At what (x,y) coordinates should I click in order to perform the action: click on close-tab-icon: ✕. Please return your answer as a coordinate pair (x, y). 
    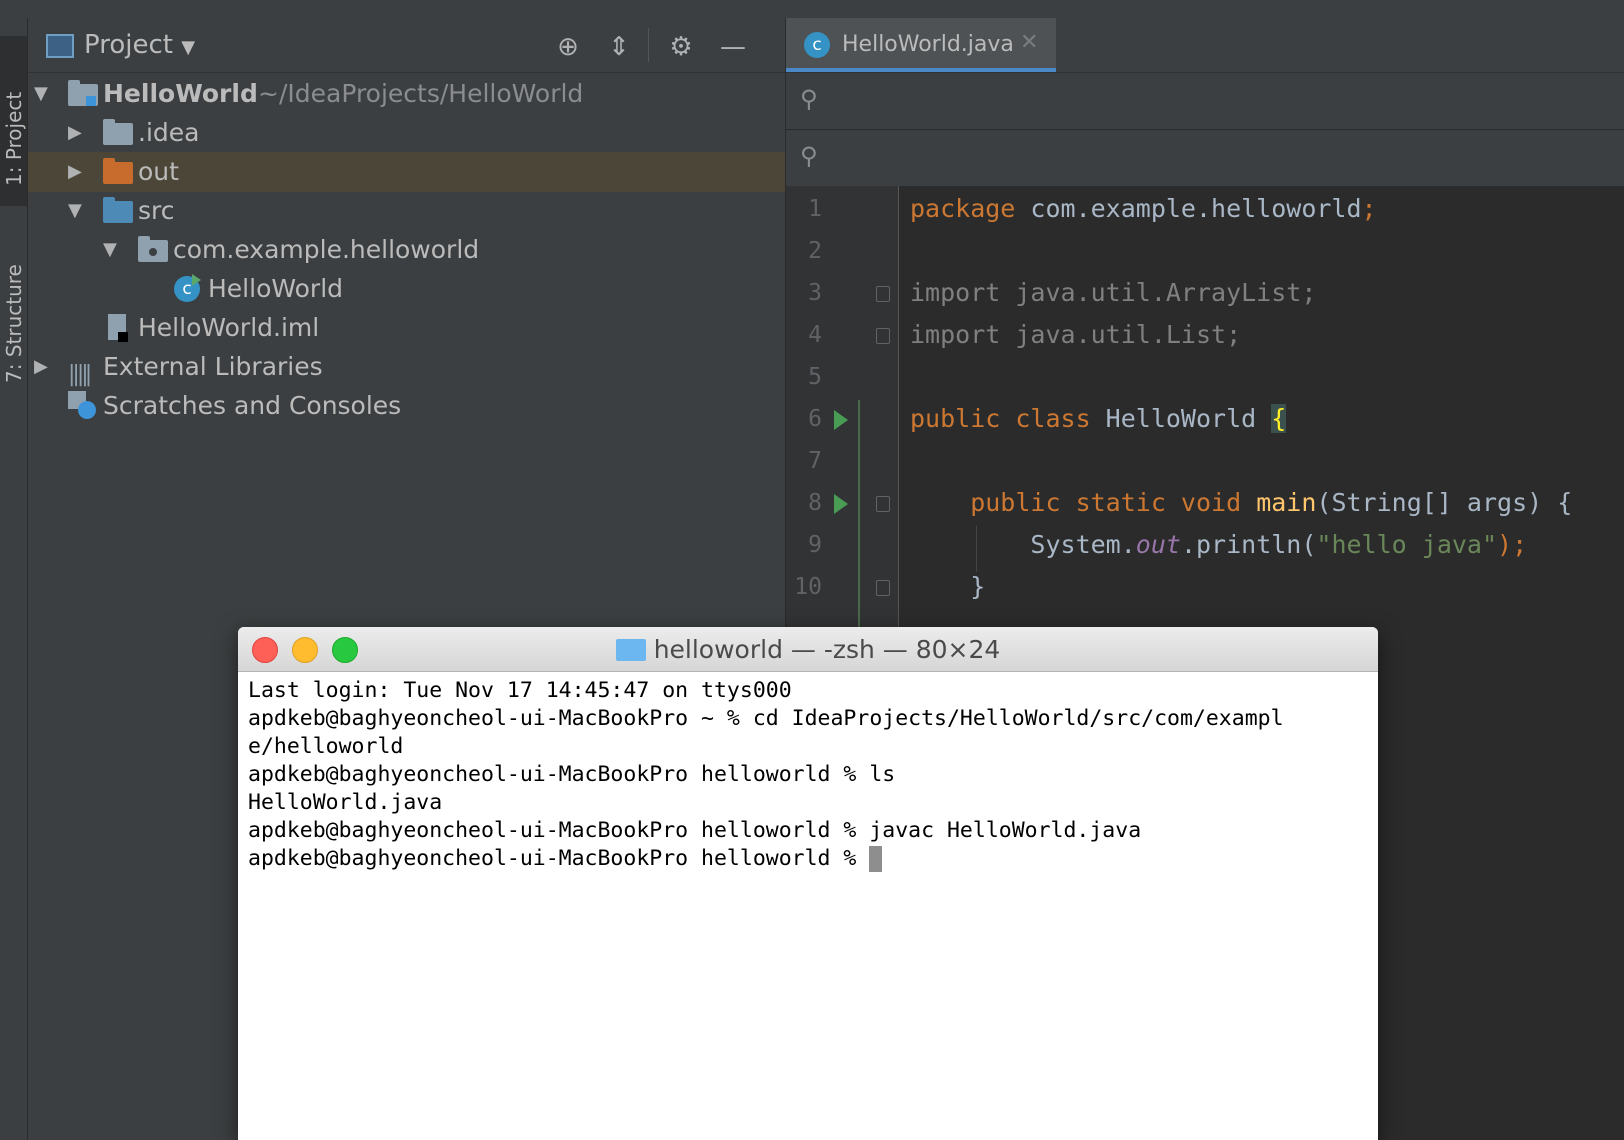
    Looking at the image, I should click on (1029, 42).